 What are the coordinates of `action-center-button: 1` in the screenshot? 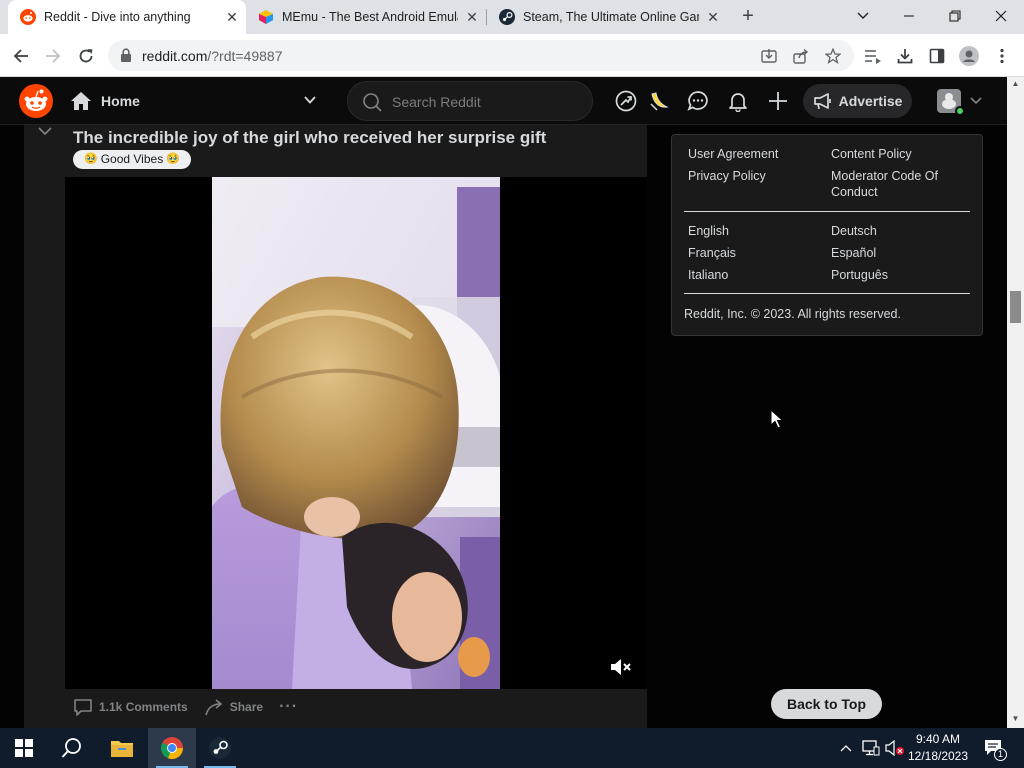 It's located at (994, 748).